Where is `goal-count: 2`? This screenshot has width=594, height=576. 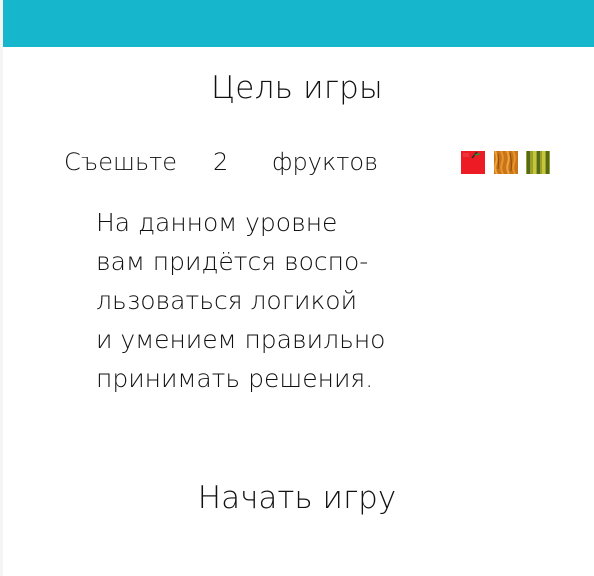
goal-count: 2 is located at coordinates (221, 162).